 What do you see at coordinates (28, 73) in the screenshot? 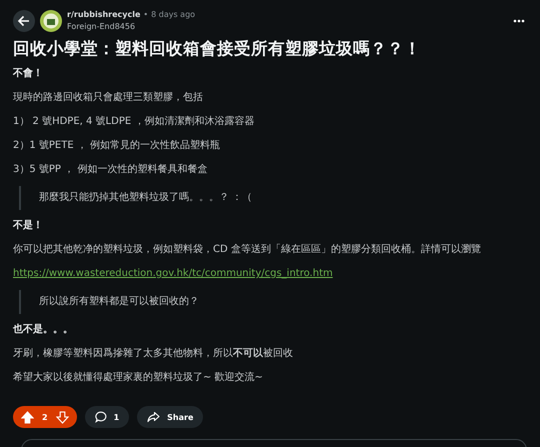
I see `paragraph: 不會！` at bounding box center [28, 73].